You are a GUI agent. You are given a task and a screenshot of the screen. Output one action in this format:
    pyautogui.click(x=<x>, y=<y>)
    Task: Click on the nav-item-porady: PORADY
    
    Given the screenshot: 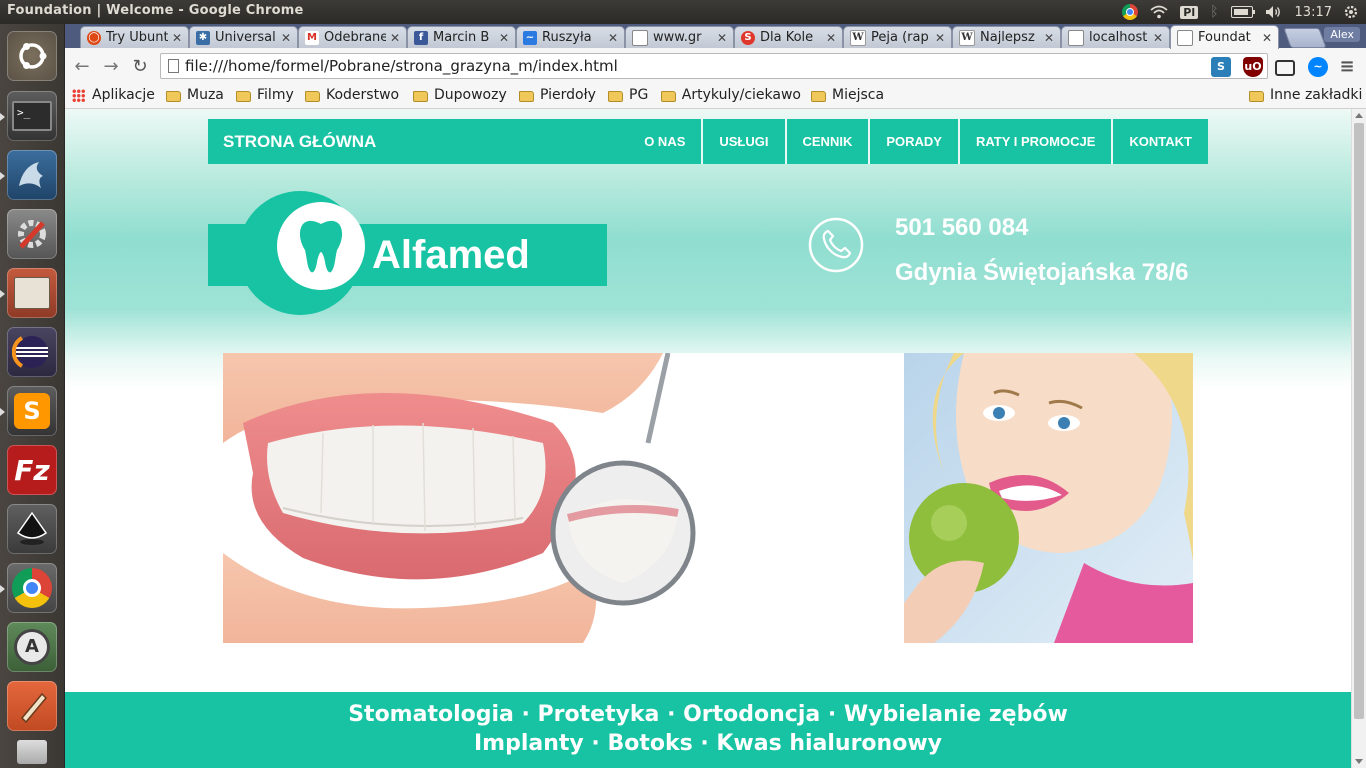 What is the action you would take?
    pyautogui.click(x=913, y=141)
    